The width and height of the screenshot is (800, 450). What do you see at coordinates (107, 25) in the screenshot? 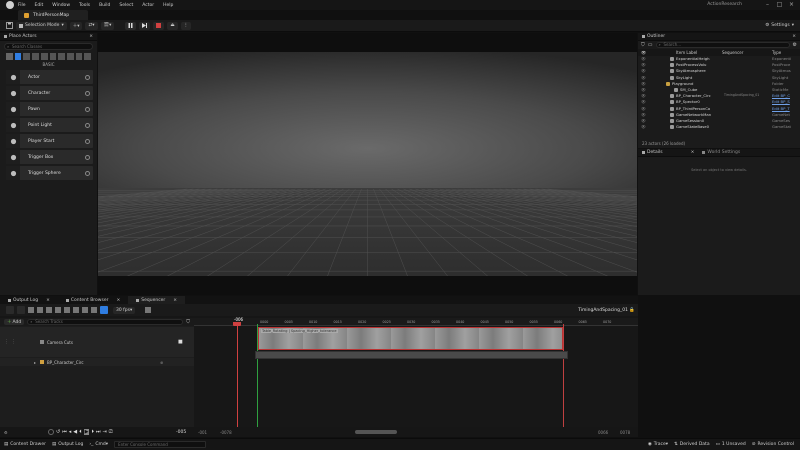
I see `cinematics-button: 🎬▾` at bounding box center [107, 25].